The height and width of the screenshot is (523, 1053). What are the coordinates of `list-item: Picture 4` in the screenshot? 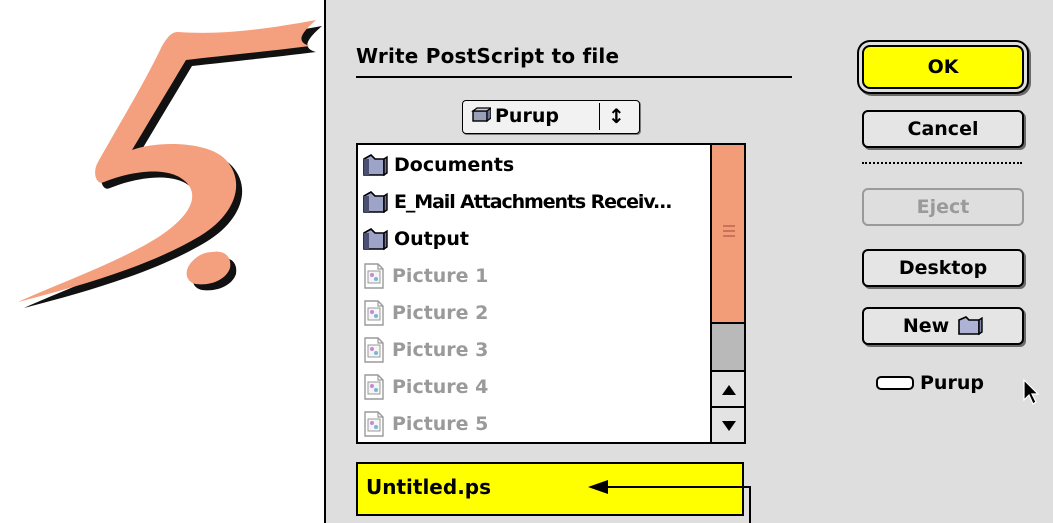 It's located at (425, 387).